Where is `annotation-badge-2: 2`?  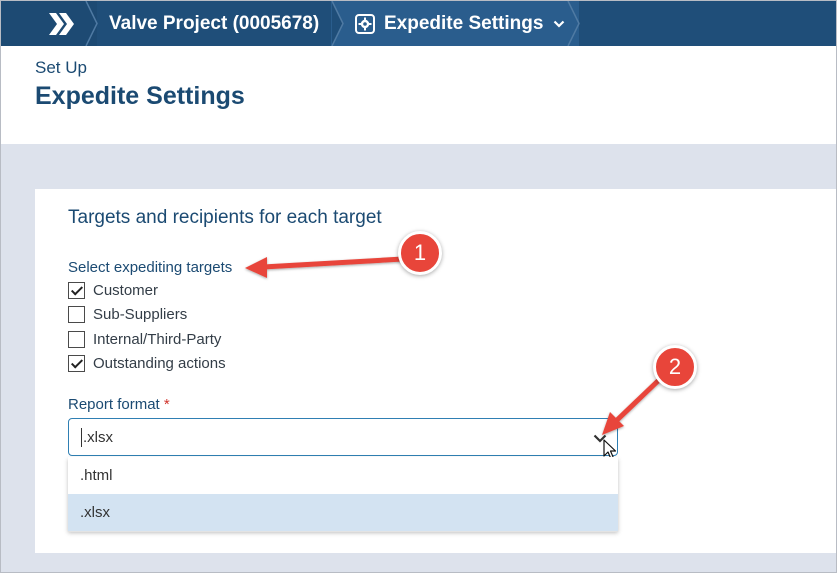 annotation-badge-2: 2 is located at coordinates (675, 367).